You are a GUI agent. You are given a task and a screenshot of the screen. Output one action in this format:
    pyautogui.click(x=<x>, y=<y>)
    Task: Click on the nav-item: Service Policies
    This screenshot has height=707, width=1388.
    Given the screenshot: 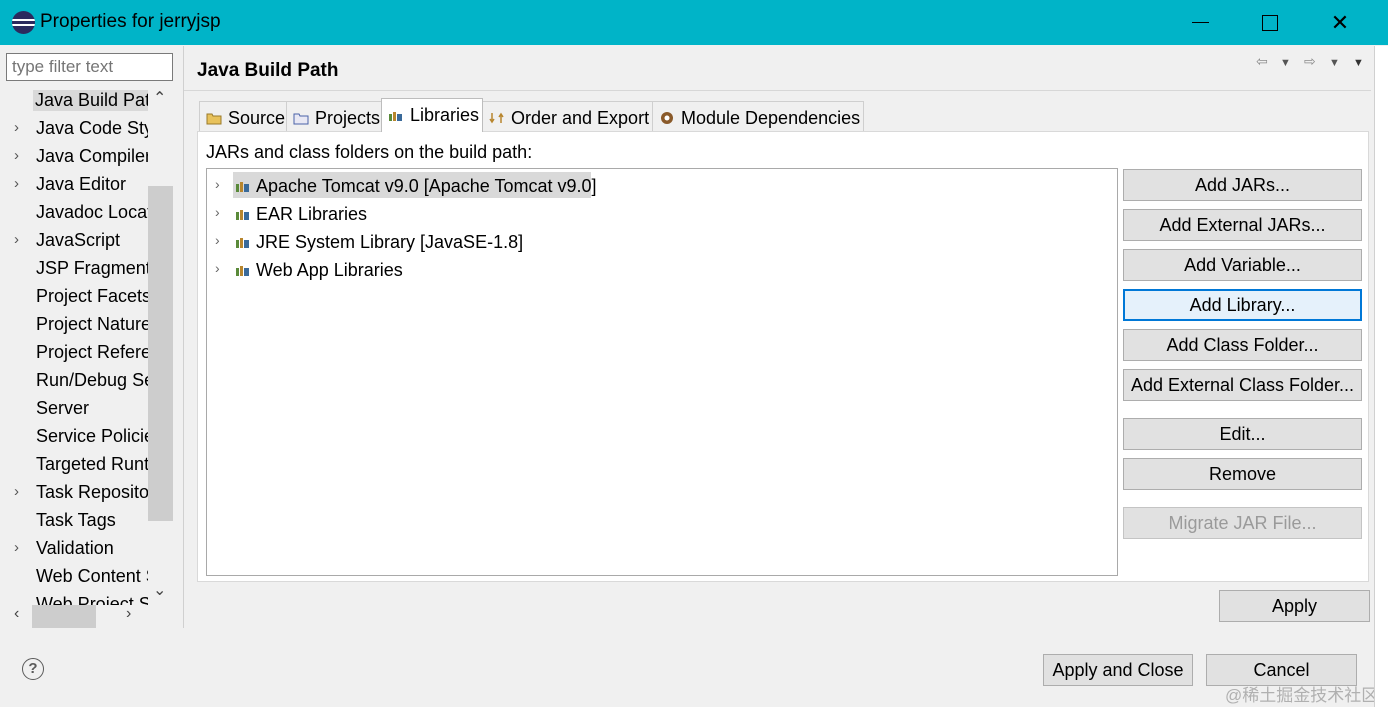 What is the action you would take?
    pyautogui.click(x=74, y=436)
    